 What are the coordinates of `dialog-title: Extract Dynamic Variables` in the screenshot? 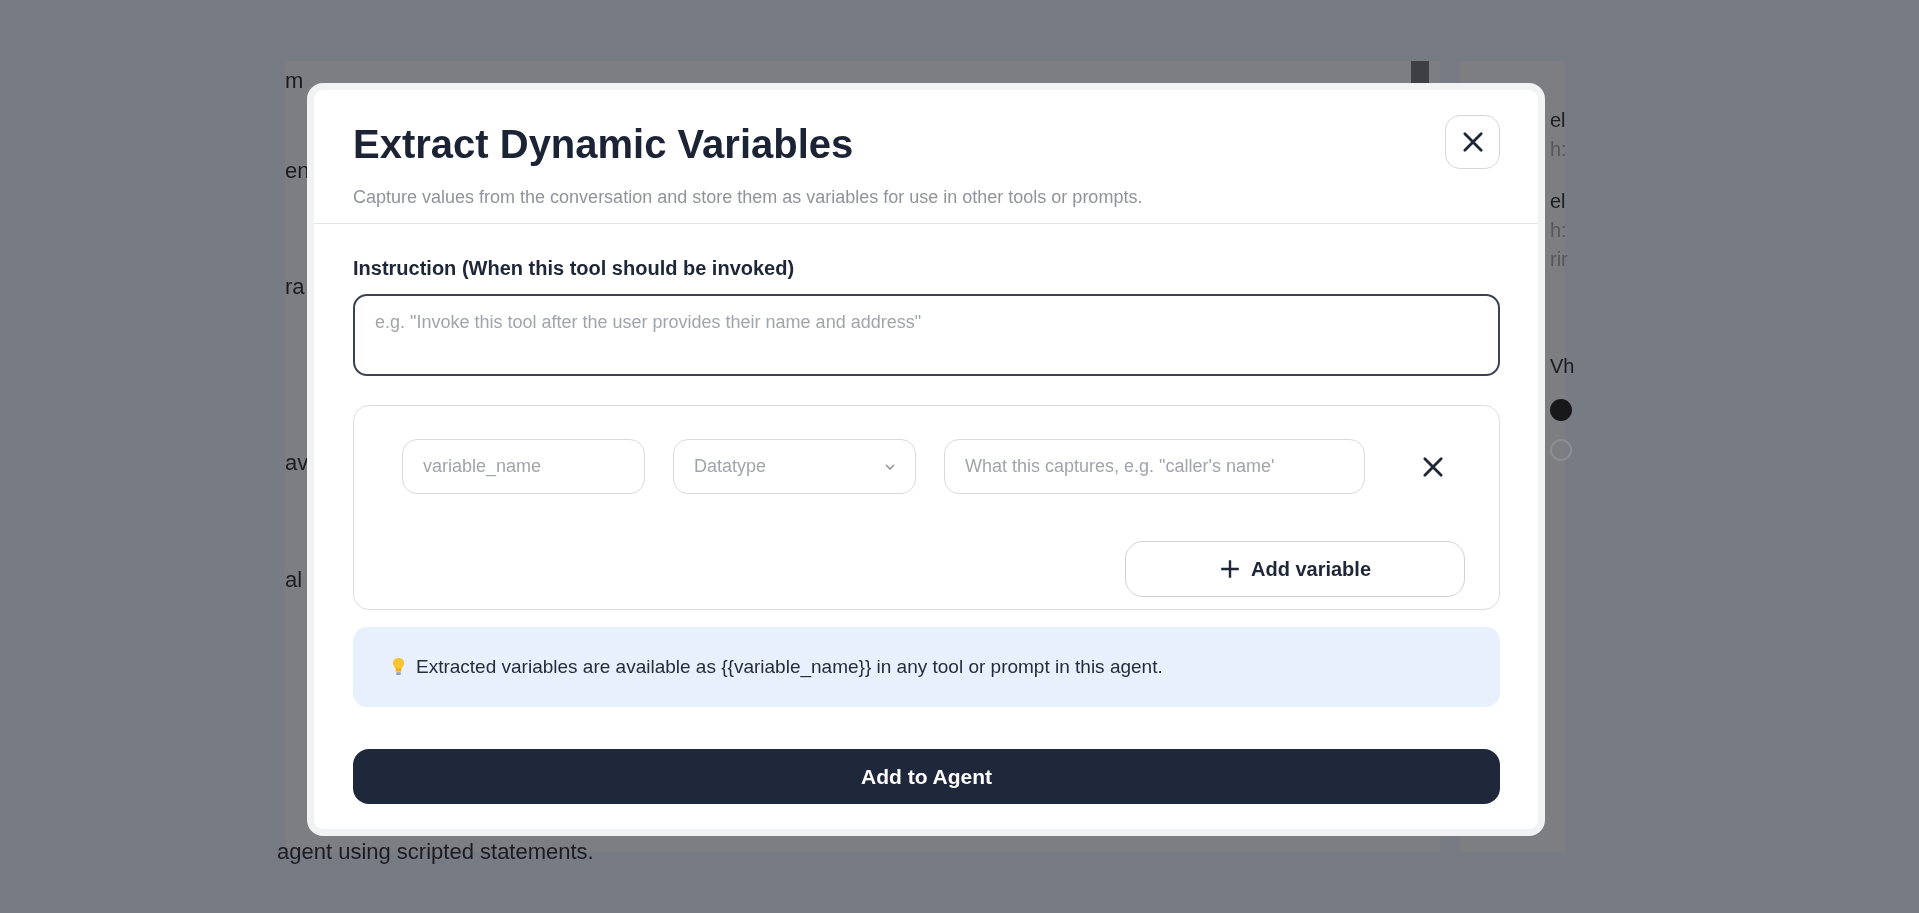 It's located at (604, 144).